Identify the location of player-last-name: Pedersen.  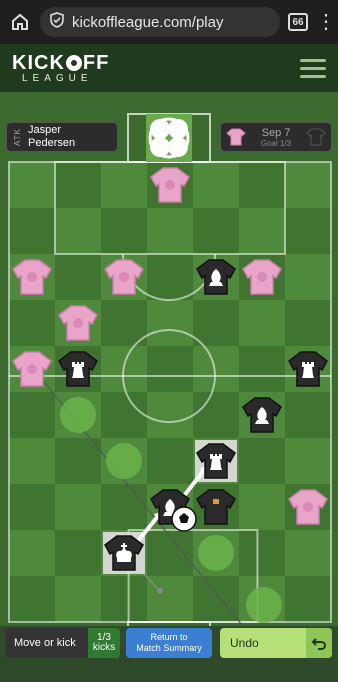
(52, 143).